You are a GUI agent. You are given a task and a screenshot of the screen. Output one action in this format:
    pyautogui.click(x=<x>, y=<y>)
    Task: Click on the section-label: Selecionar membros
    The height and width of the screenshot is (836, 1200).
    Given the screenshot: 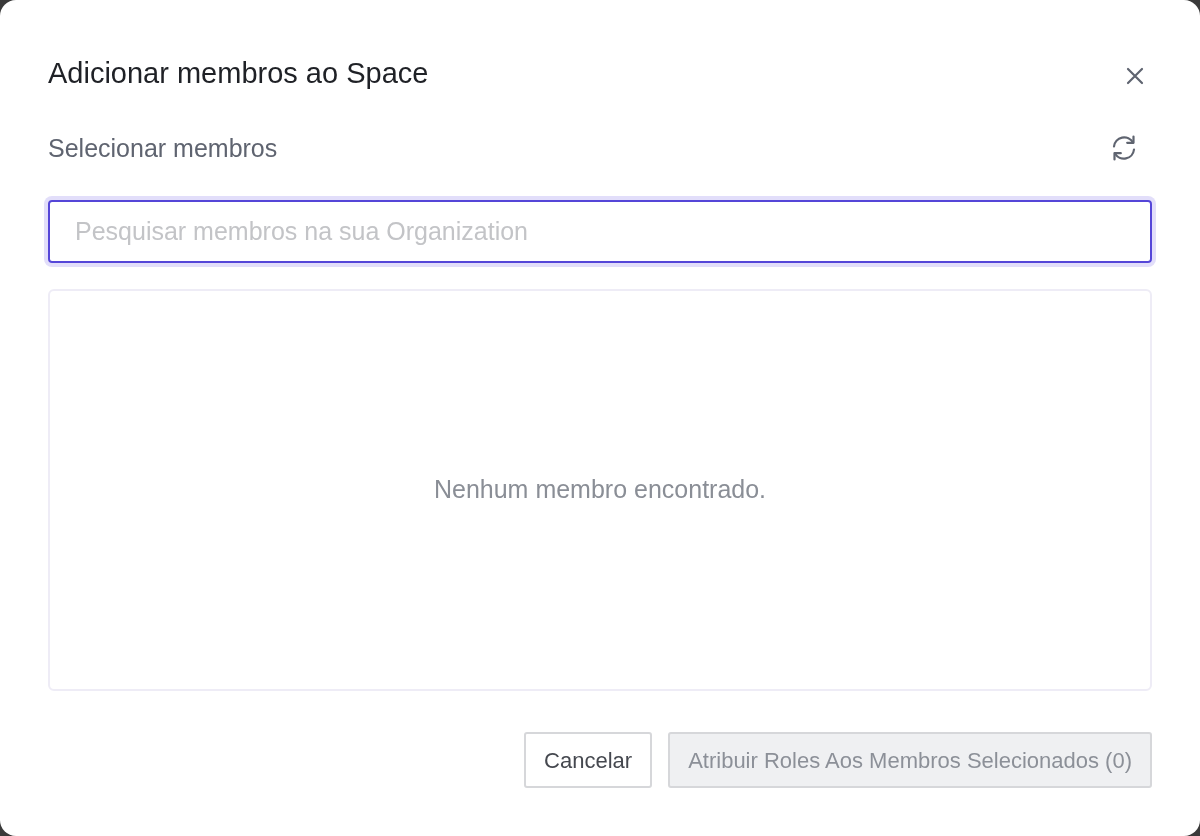 What is the action you would take?
    pyautogui.click(x=163, y=148)
    